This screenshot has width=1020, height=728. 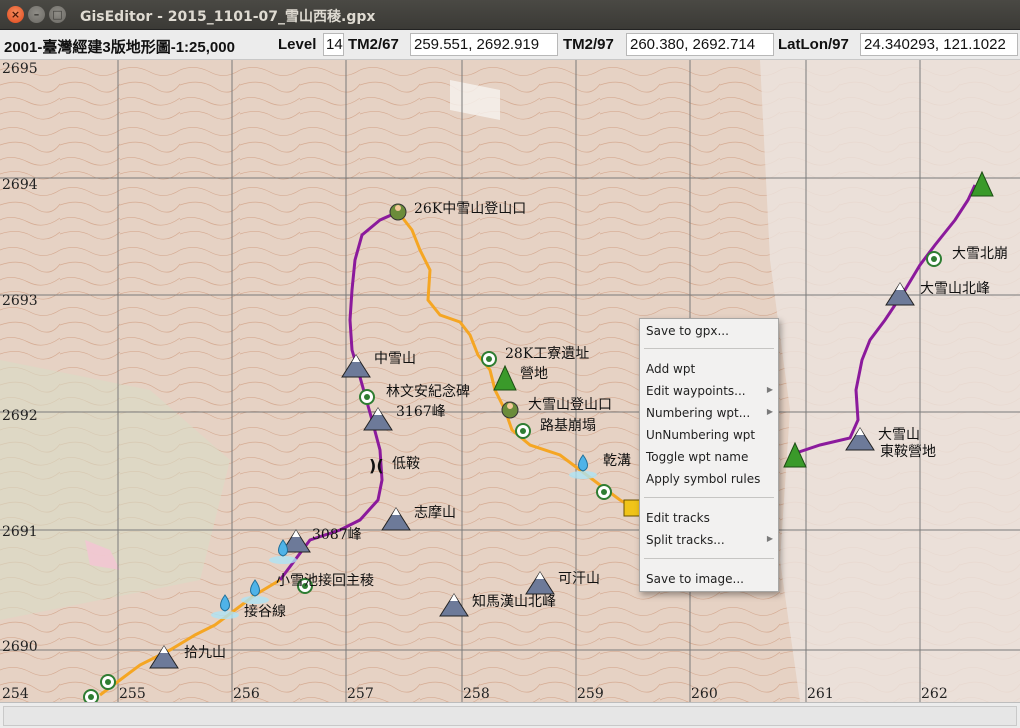 I want to click on latlon-field: 24.340293, 121.1022, so click(x=939, y=44).